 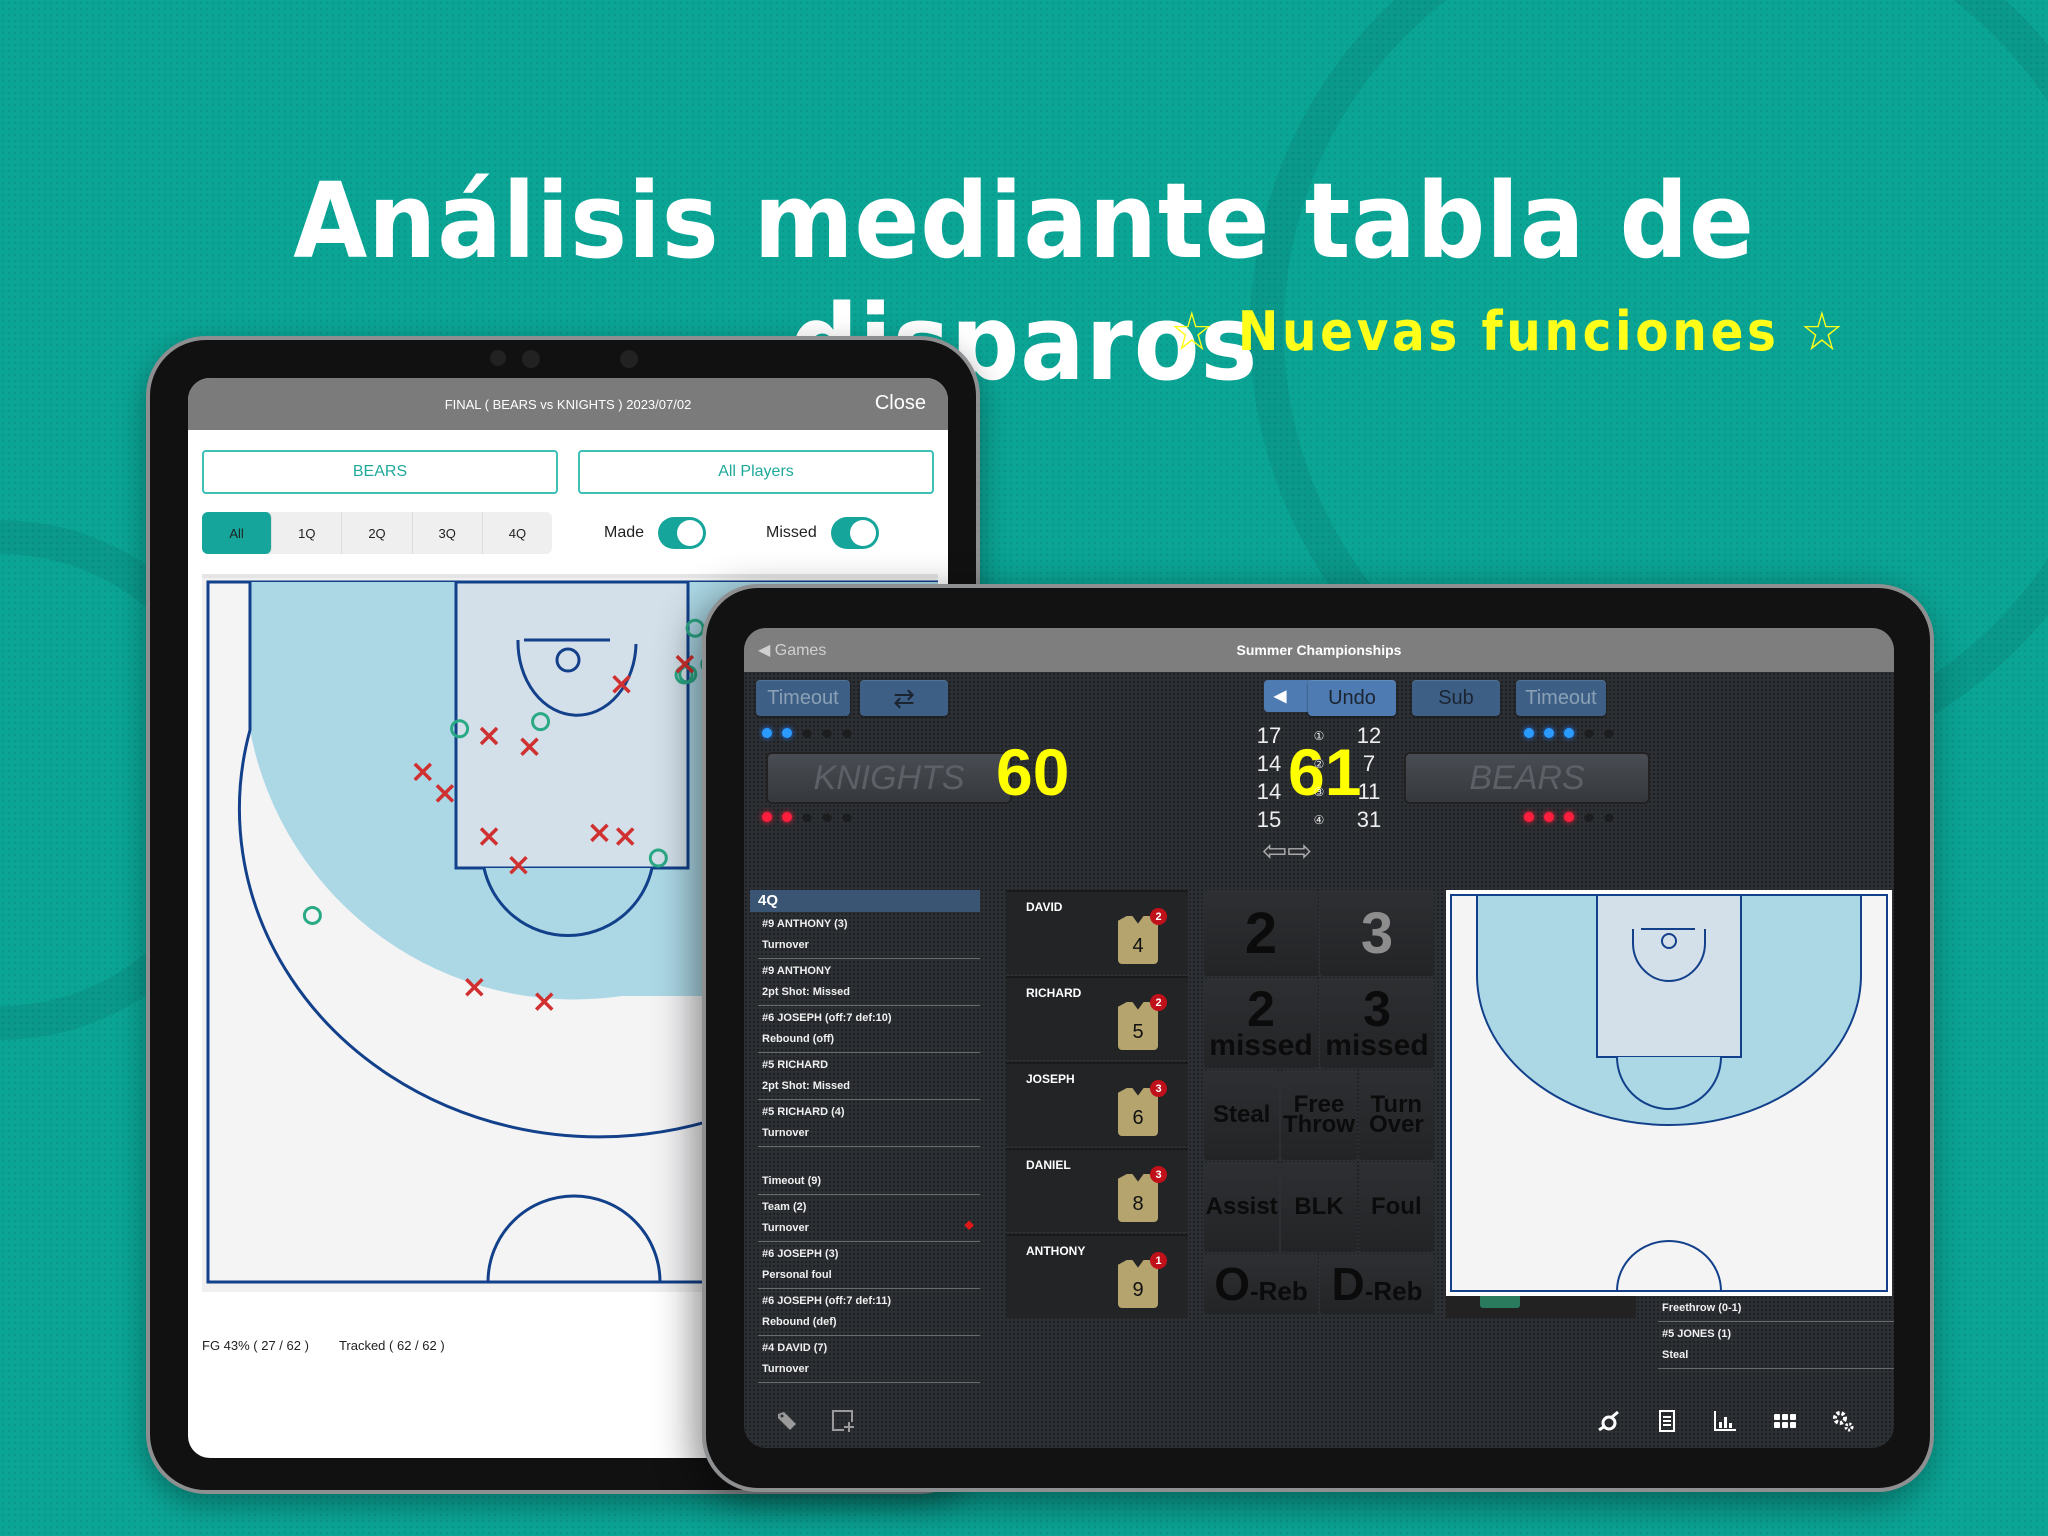 What do you see at coordinates (792, 650) in the screenshot?
I see `back-button: ◀ Games` at bounding box center [792, 650].